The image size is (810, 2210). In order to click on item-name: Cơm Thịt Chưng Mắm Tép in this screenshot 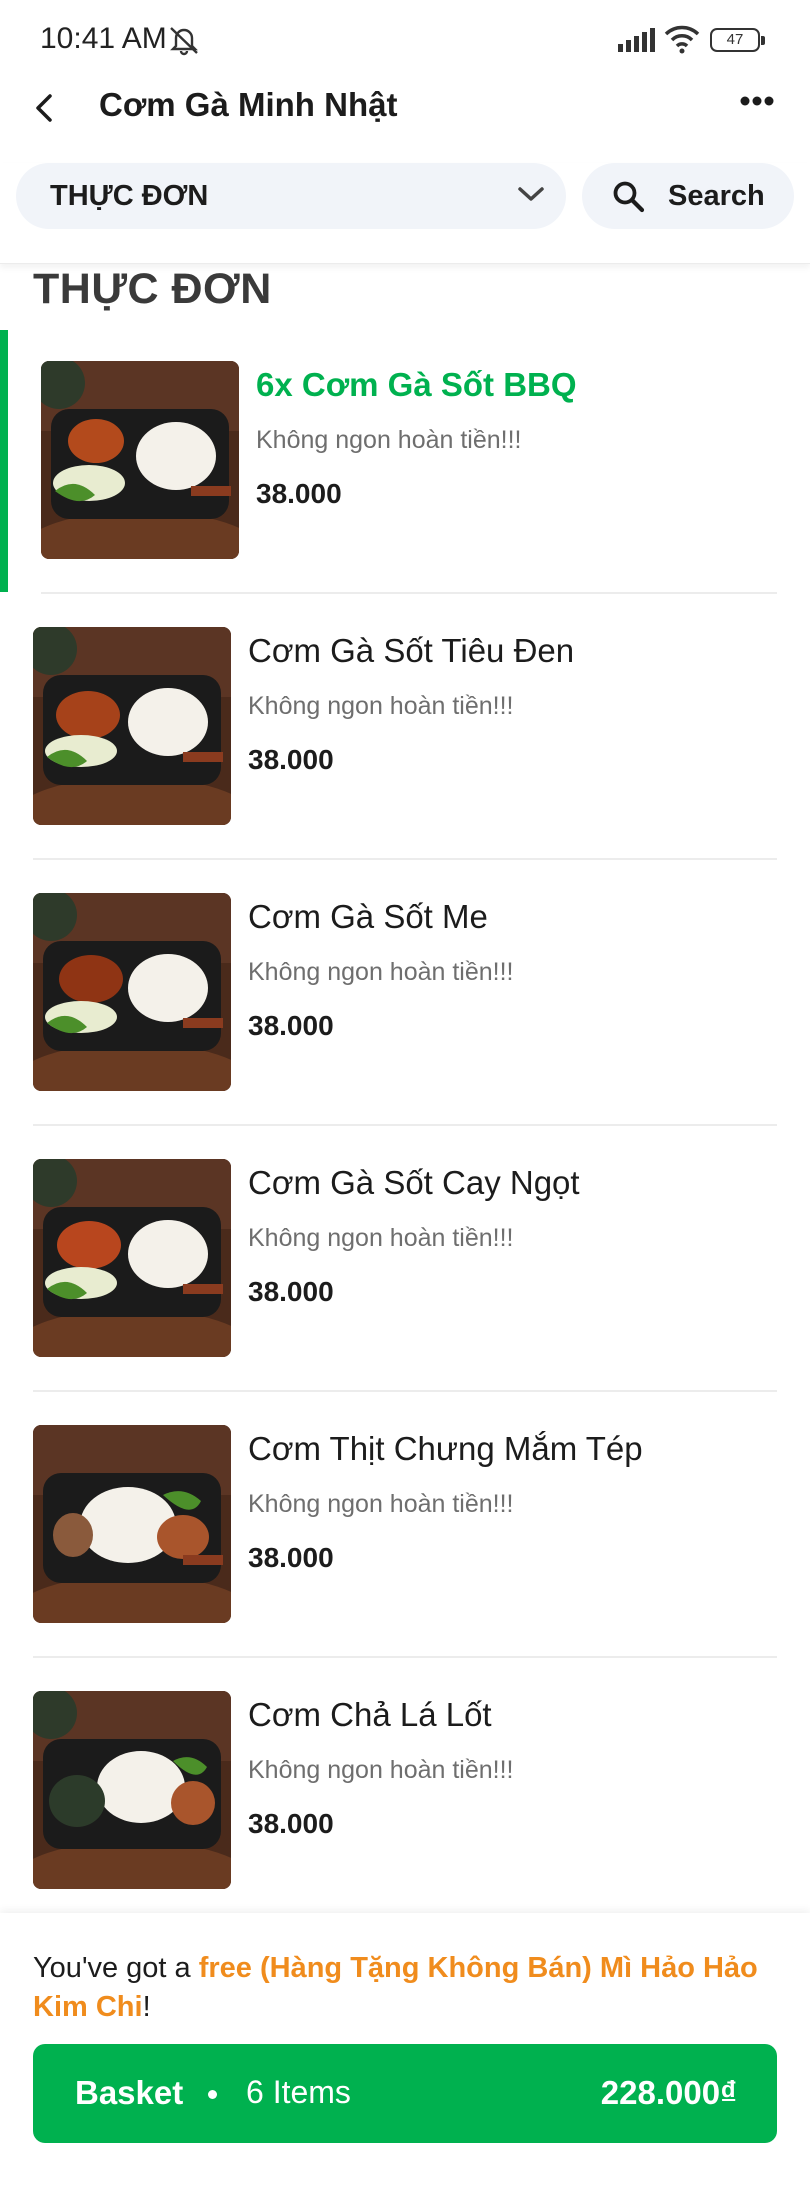, I will do `click(445, 1448)`.